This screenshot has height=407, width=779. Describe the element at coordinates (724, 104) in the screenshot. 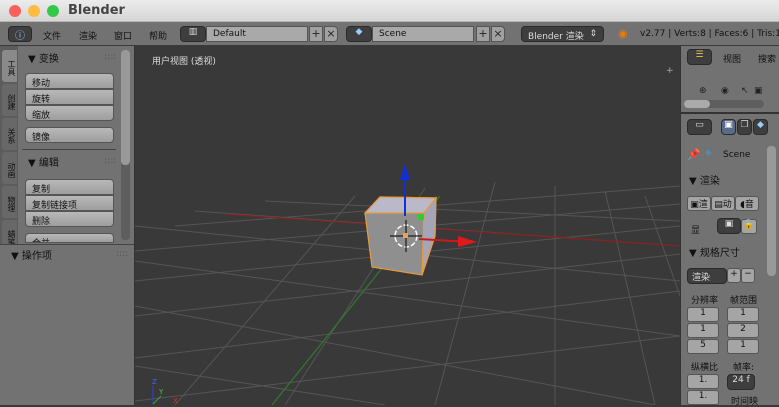

I see `outliner-hscrollbar` at that location.